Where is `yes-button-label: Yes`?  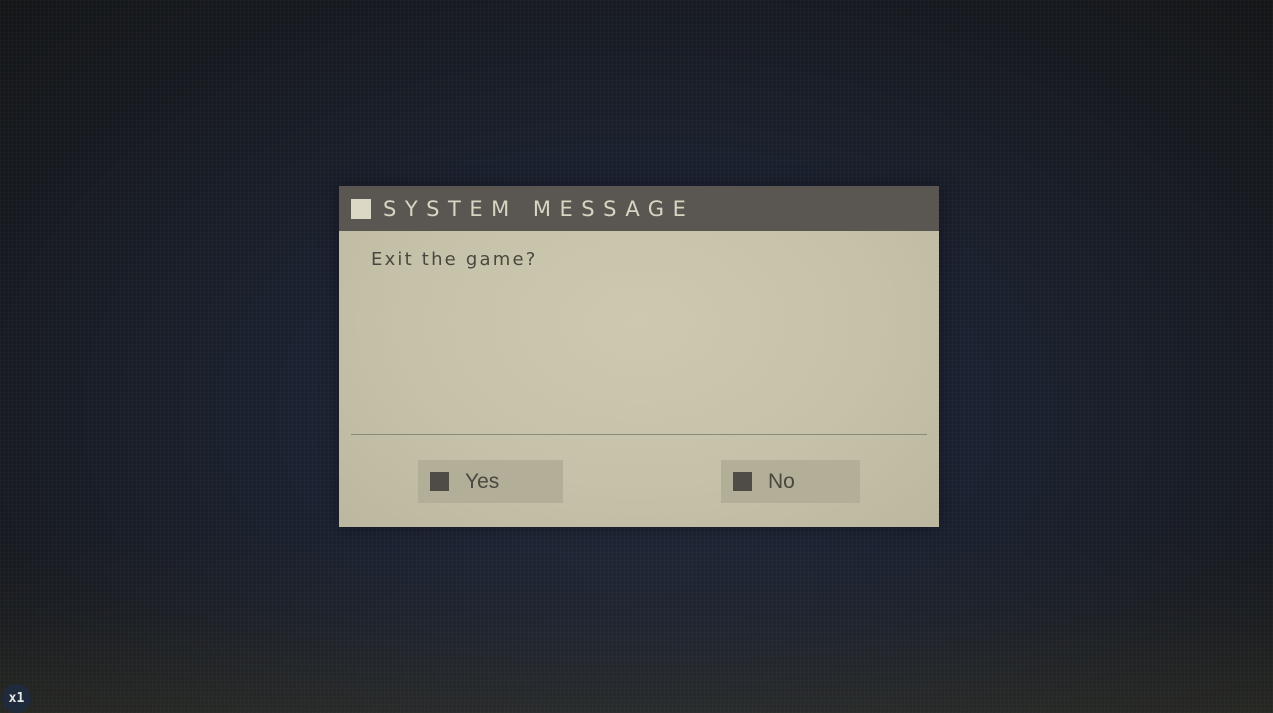
yes-button-label: Yes is located at coordinates (482, 481).